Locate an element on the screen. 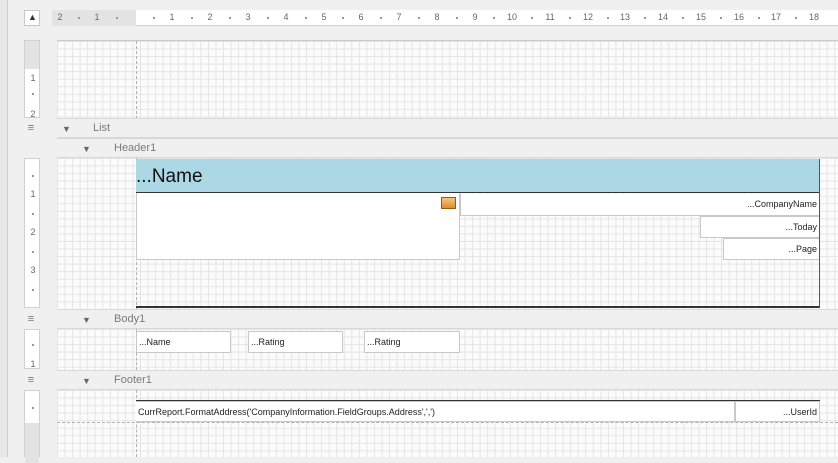  ruler-label: 16 is located at coordinates (739, 17).